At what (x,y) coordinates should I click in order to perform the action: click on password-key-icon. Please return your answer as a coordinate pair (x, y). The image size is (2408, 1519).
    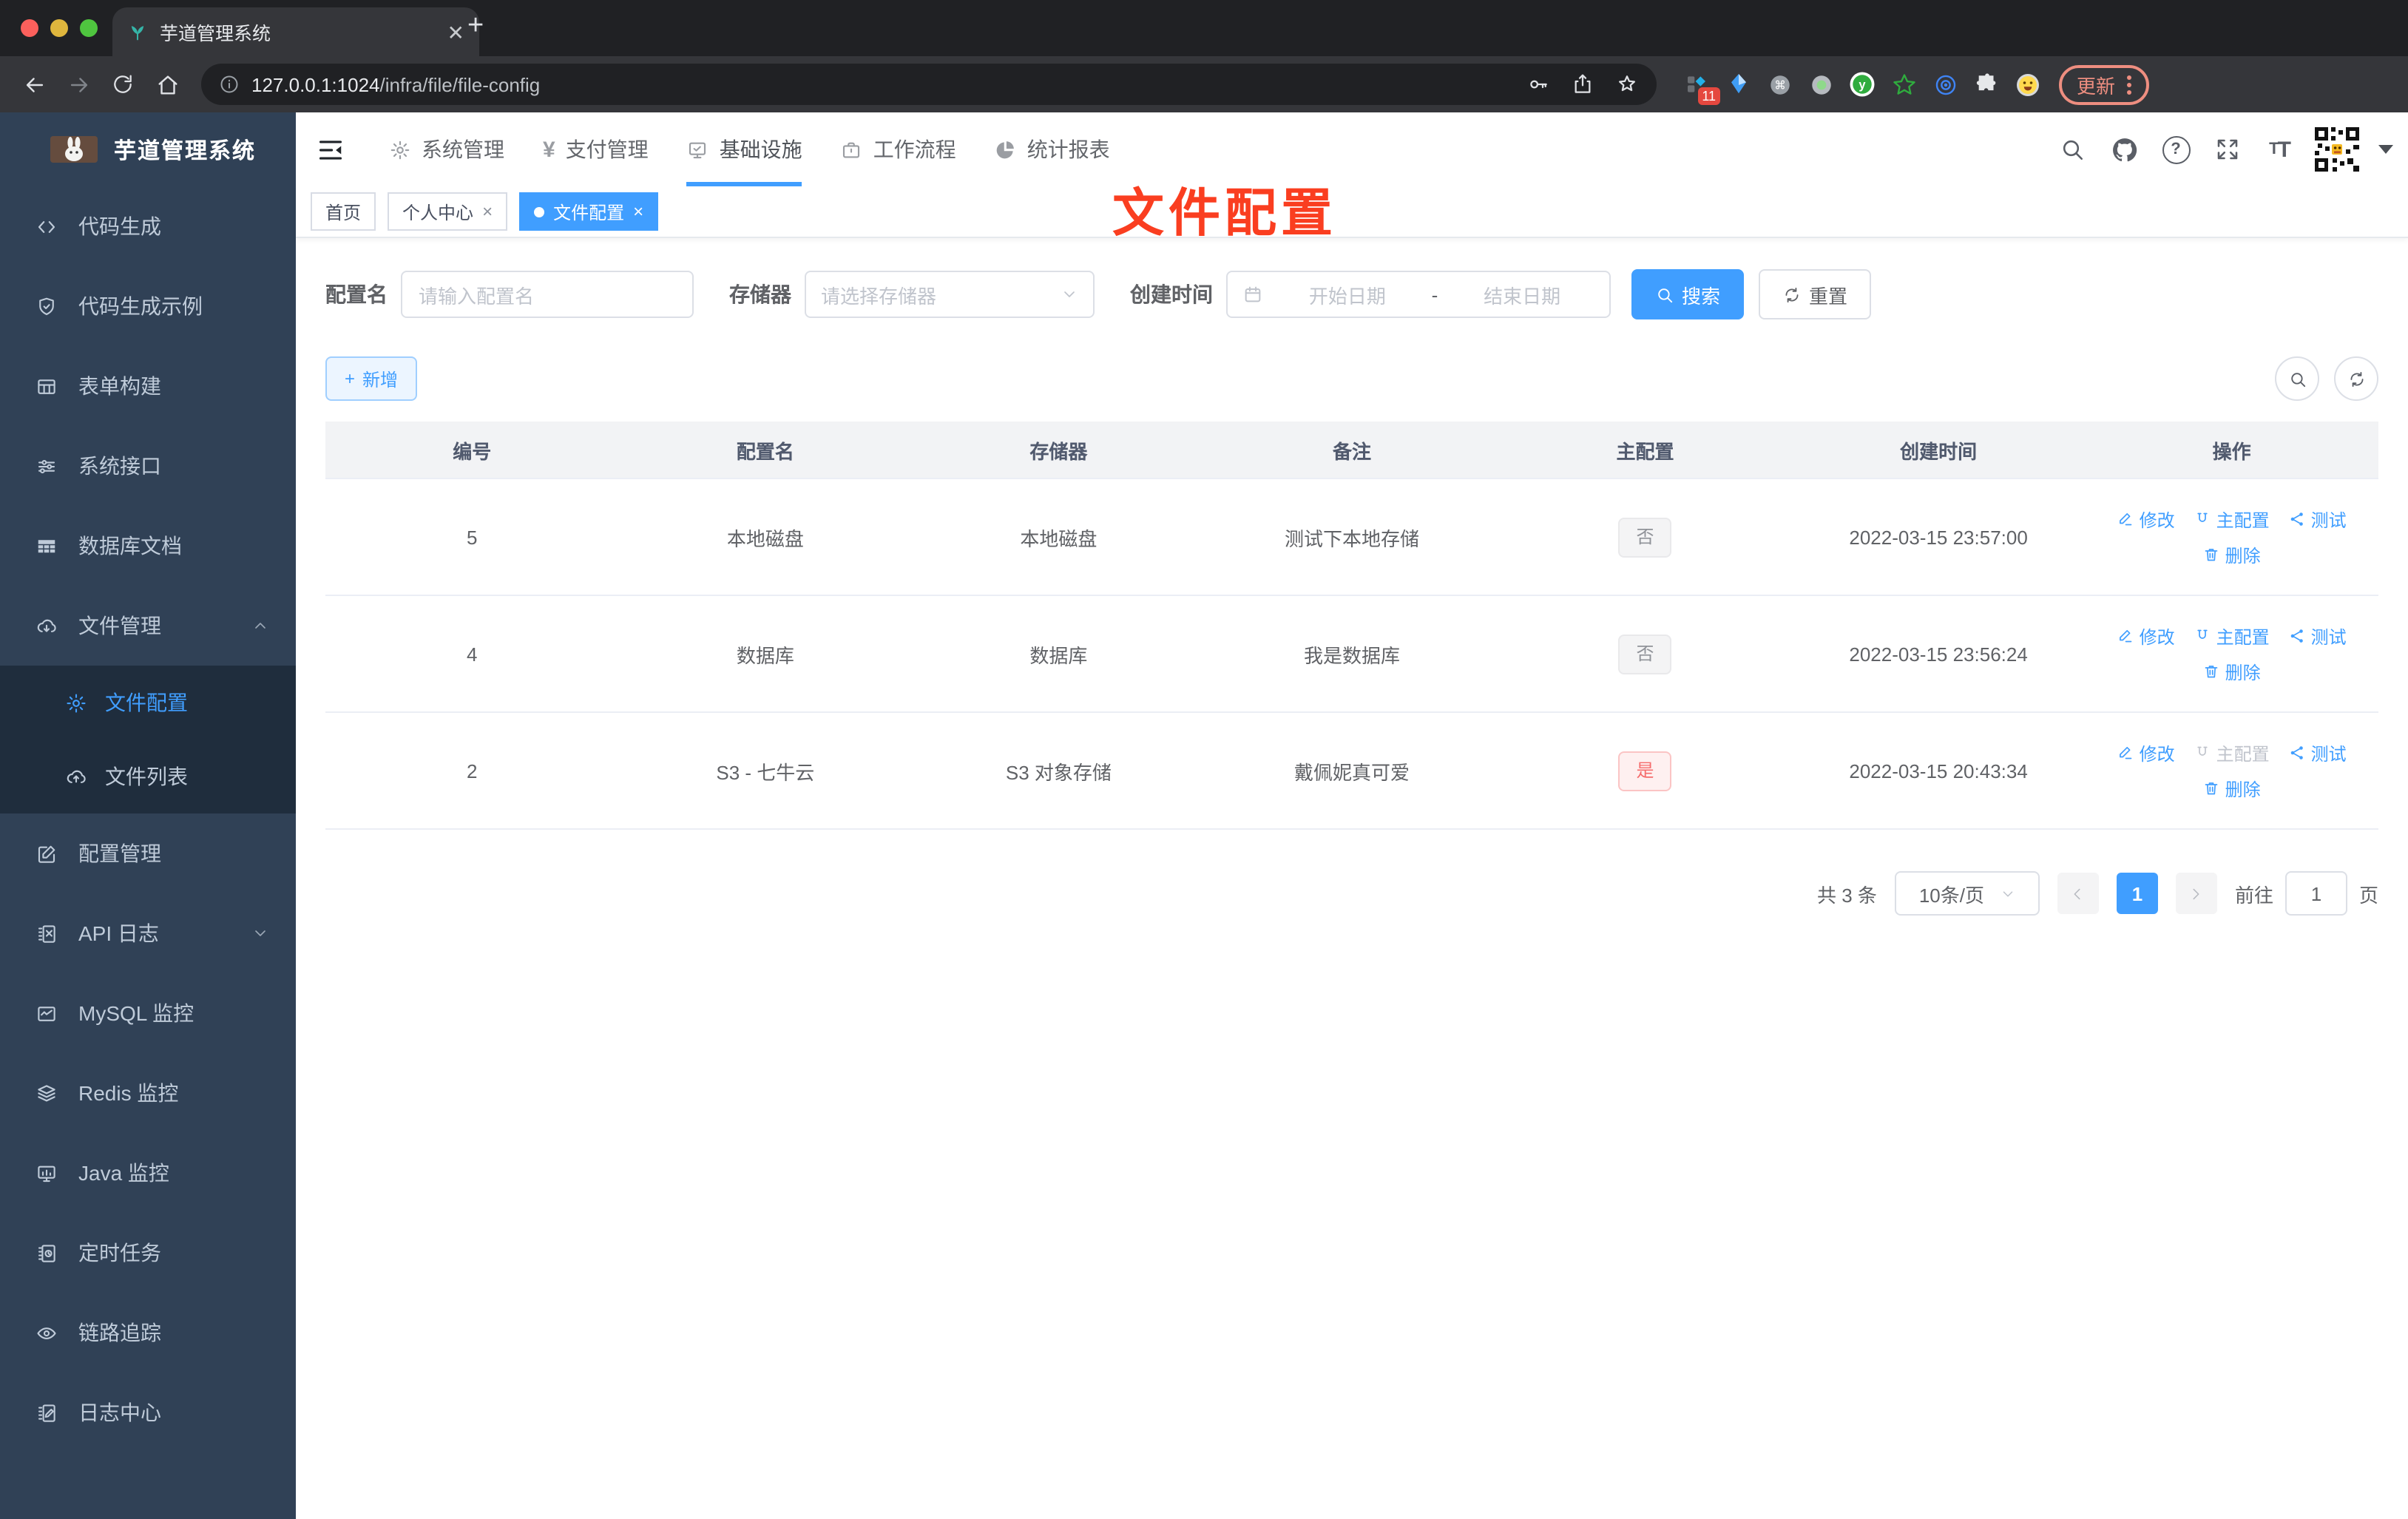
    Looking at the image, I should click on (1538, 84).